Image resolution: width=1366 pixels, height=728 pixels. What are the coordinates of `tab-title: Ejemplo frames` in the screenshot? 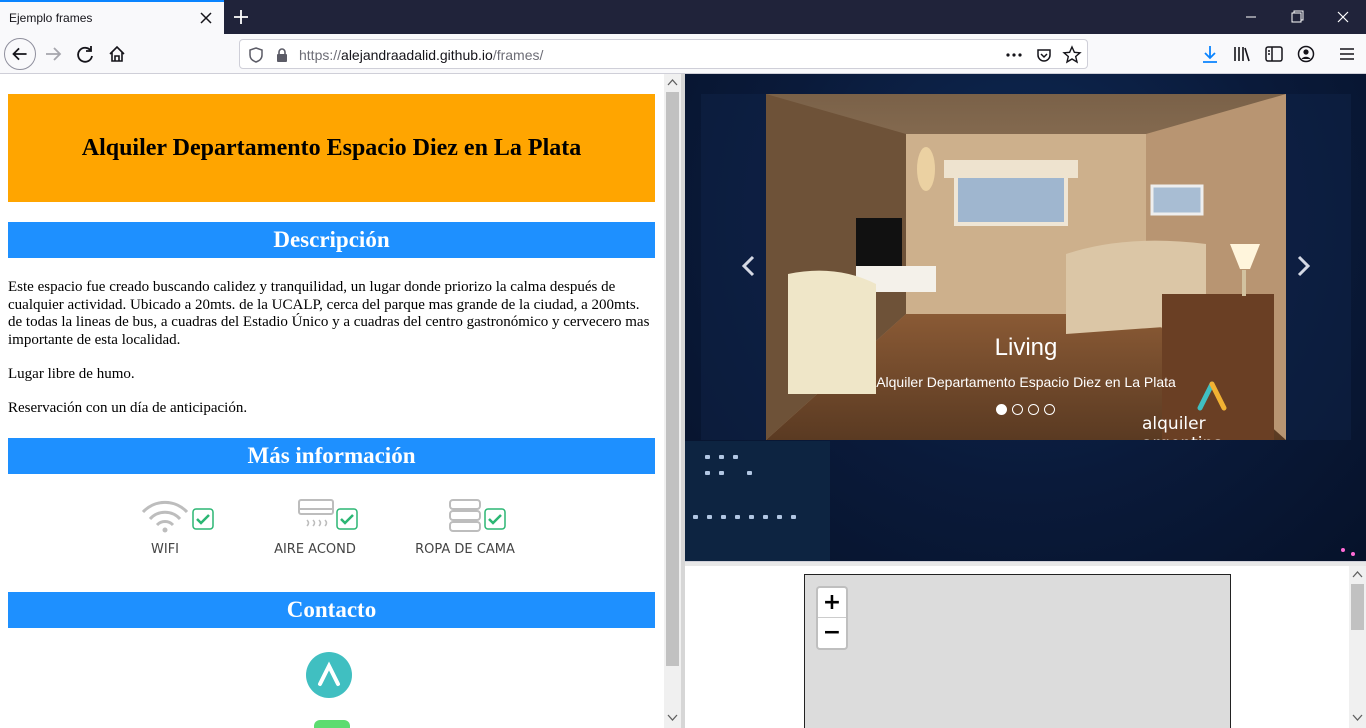 It's located at (51, 18).